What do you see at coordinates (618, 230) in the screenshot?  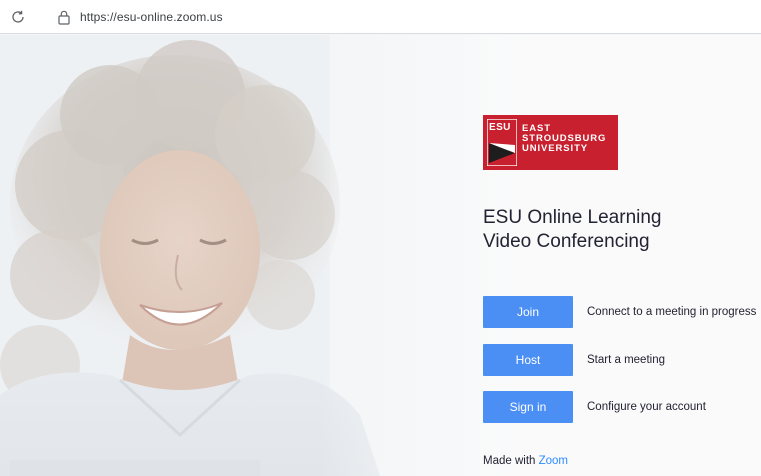 I see `page-title: ESU Online Learning Video Conferencing` at bounding box center [618, 230].